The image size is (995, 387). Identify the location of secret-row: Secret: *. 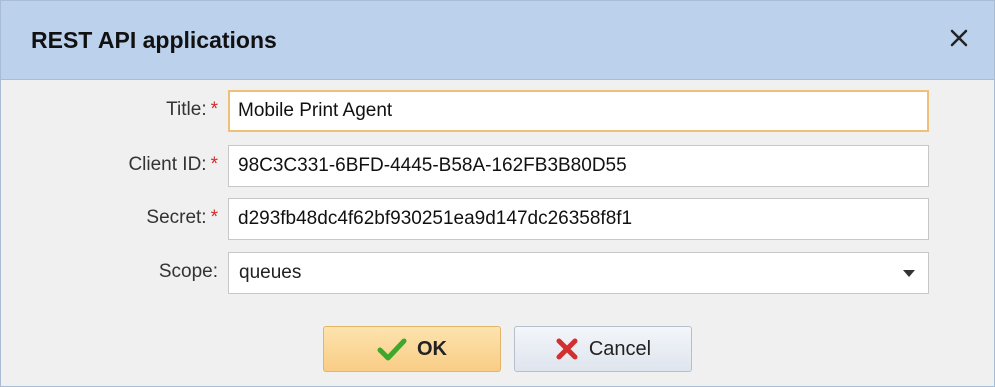
(497, 220).